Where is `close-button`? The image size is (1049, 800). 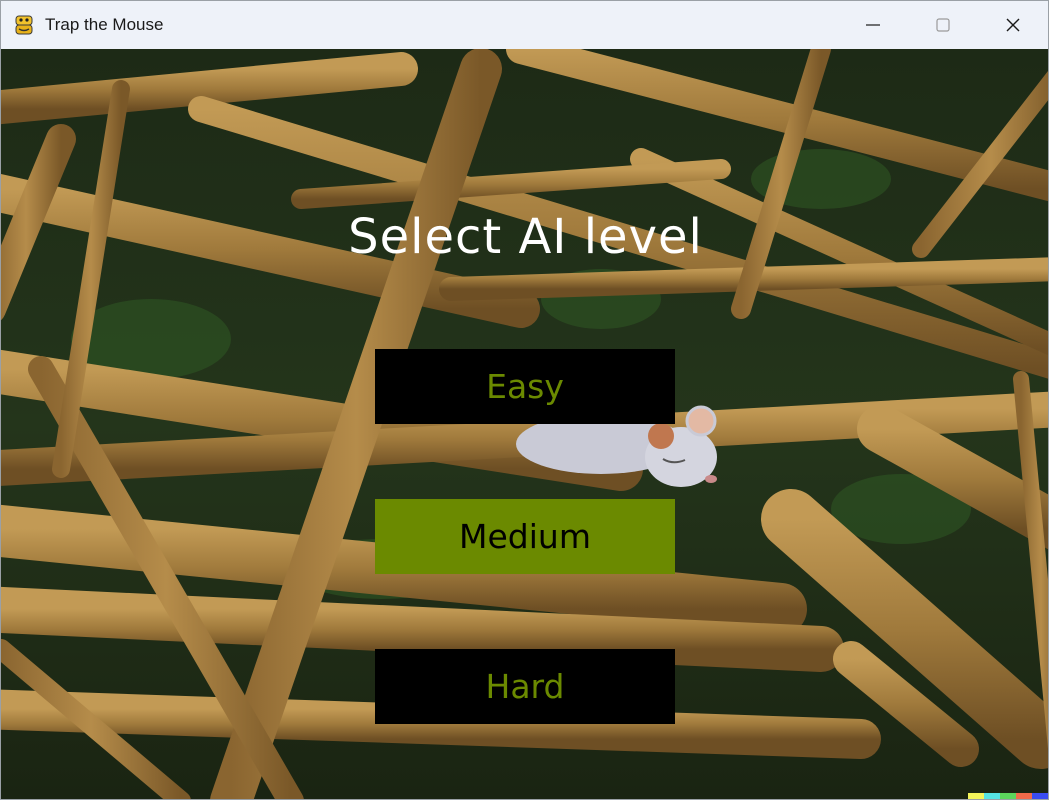 close-button is located at coordinates (1013, 25).